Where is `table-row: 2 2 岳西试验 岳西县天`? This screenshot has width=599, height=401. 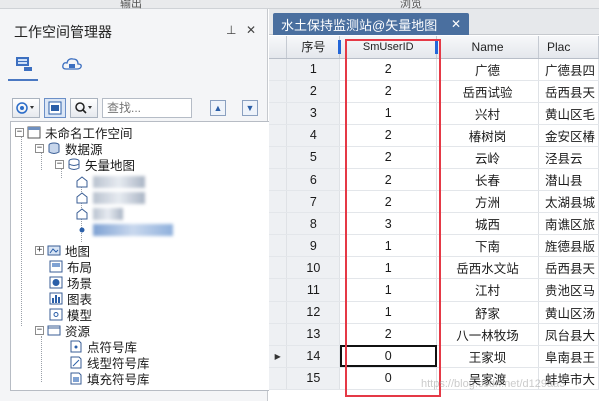
table-row: 2 2 岳西试验 岳西县天 is located at coordinates (434, 91).